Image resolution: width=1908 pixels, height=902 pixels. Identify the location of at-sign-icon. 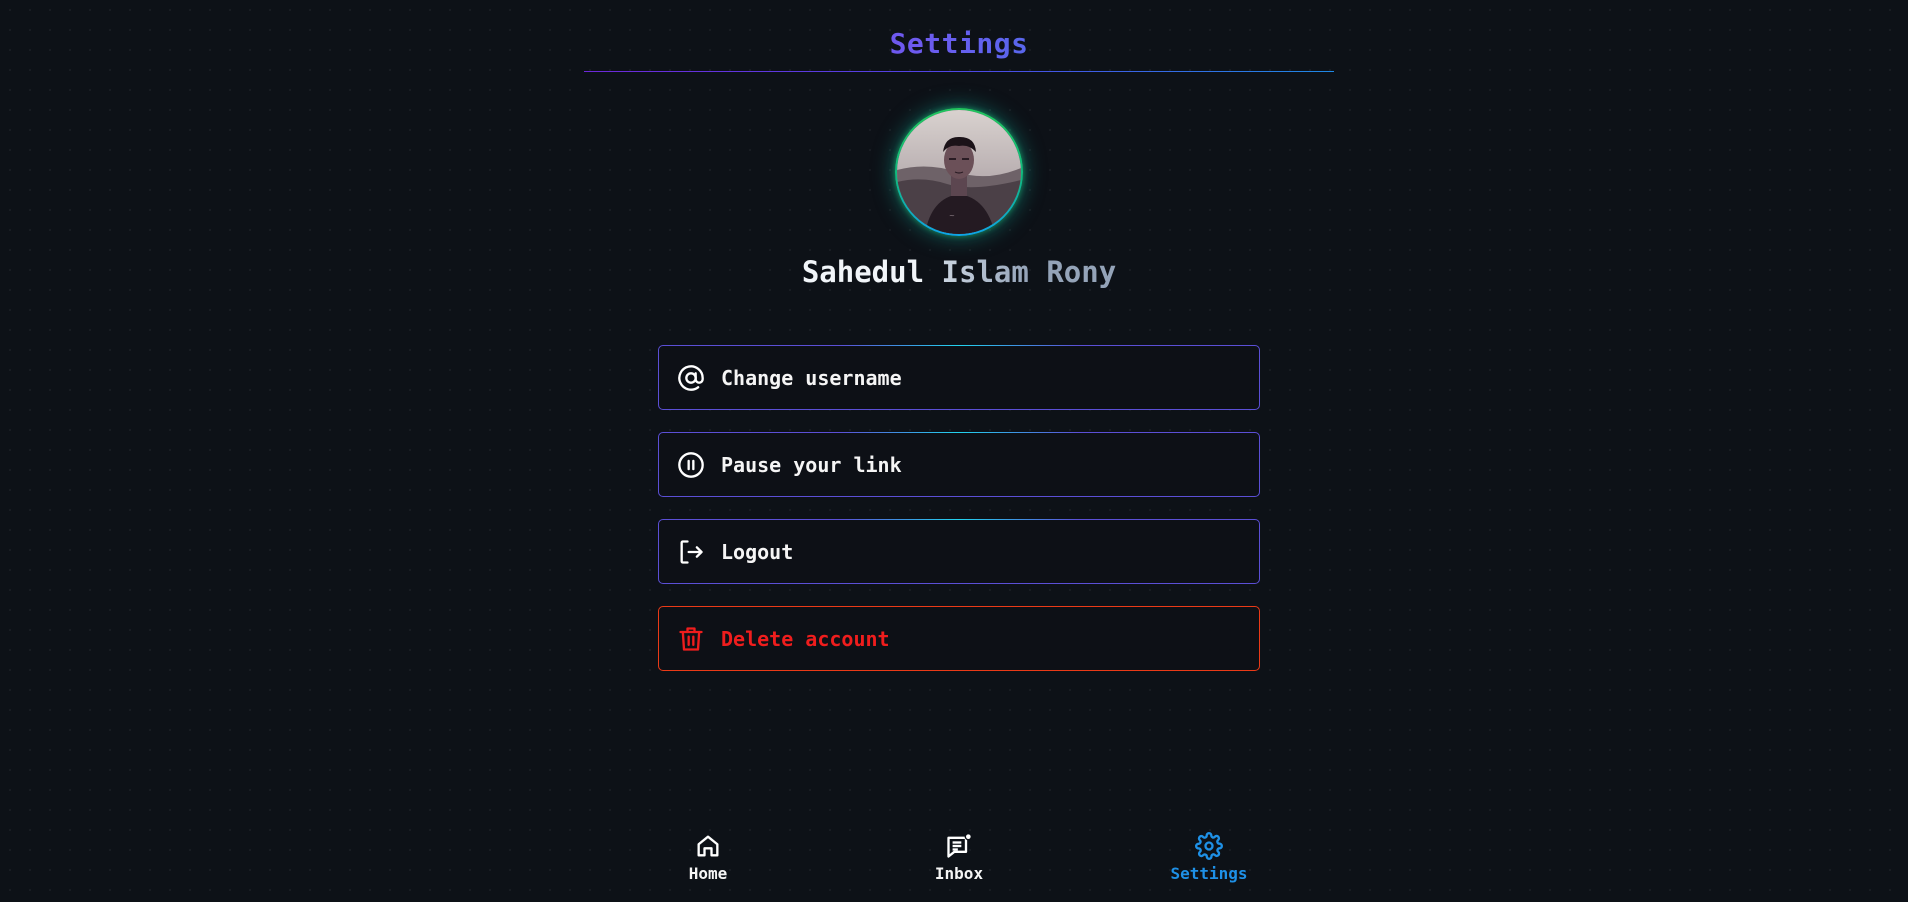
(691, 378).